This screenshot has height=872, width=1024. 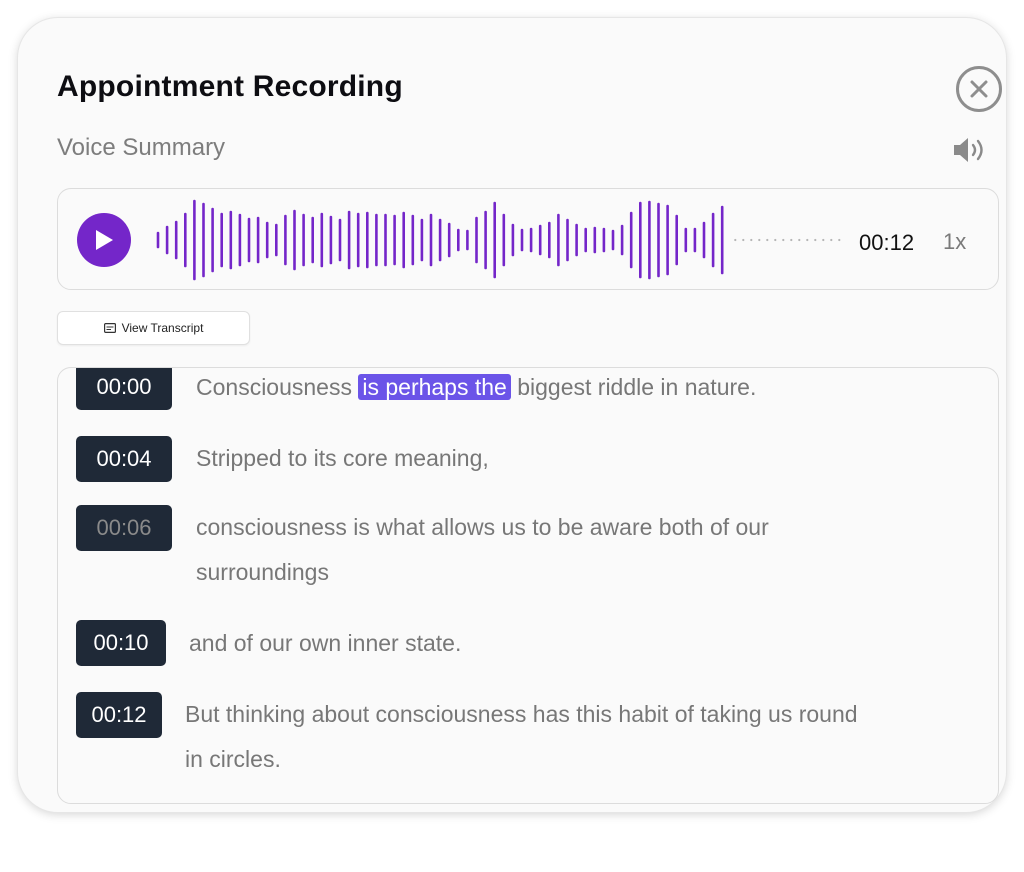 I want to click on transcript-line-continued: surroundings, so click(x=262, y=572).